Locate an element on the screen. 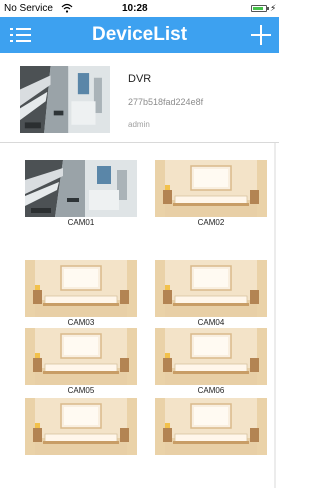 This screenshot has width=320, height=488. page-title: DeviceList is located at coordinates (139, 34).